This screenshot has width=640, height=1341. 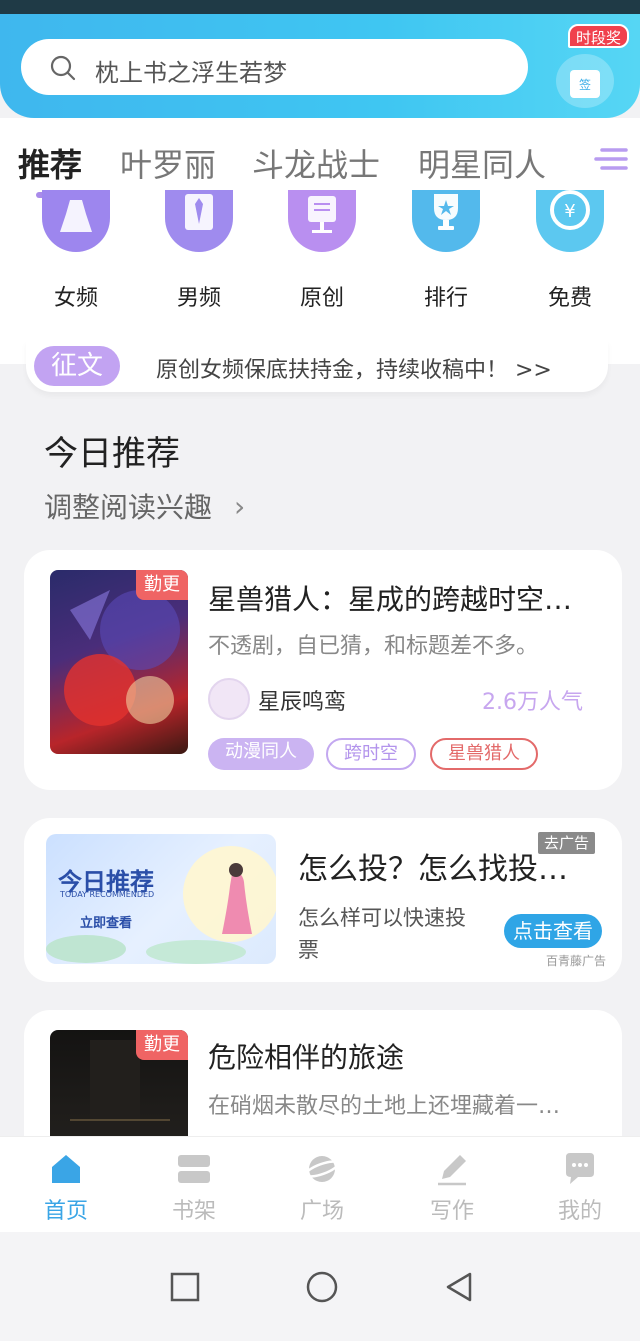 I want to click on category-male: 男频, so click(x=199, y=254).